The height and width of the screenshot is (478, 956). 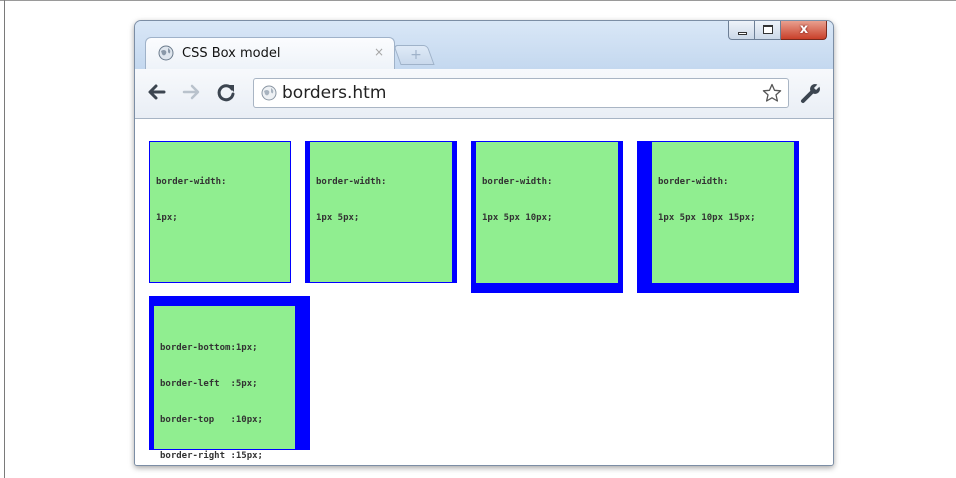 I want to click on tab-title: CSS Box model, so click(x=231, y=53).